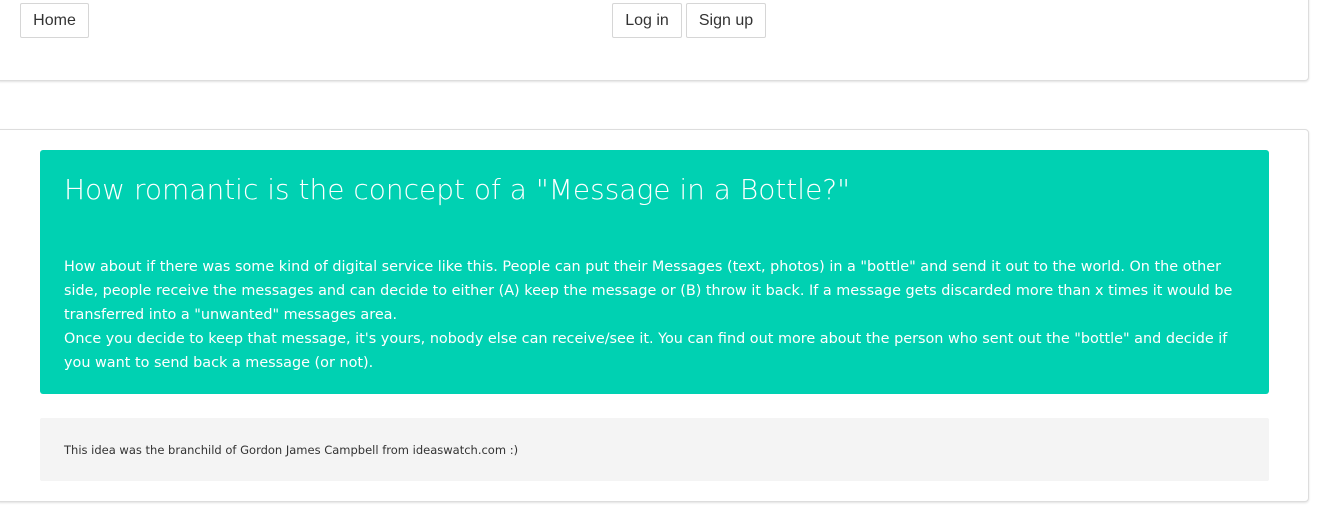 The image size is (1326, 508). I want to click on home-button: Home, so click(54, 20).